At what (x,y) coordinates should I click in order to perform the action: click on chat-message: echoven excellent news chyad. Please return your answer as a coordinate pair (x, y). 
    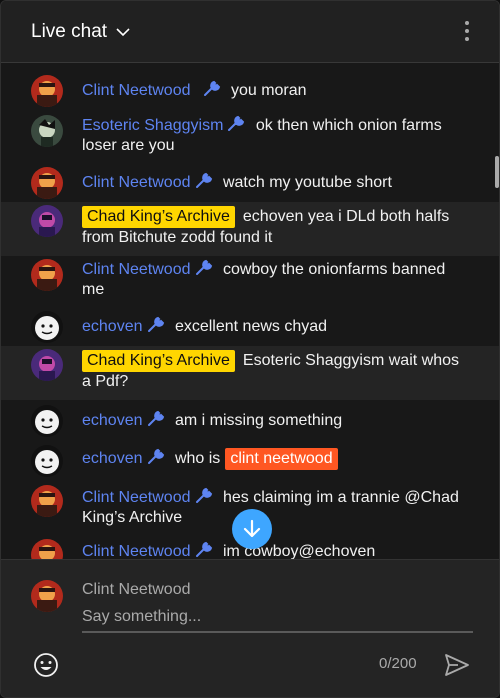
    Looking at the image, I should click on (250, 327).